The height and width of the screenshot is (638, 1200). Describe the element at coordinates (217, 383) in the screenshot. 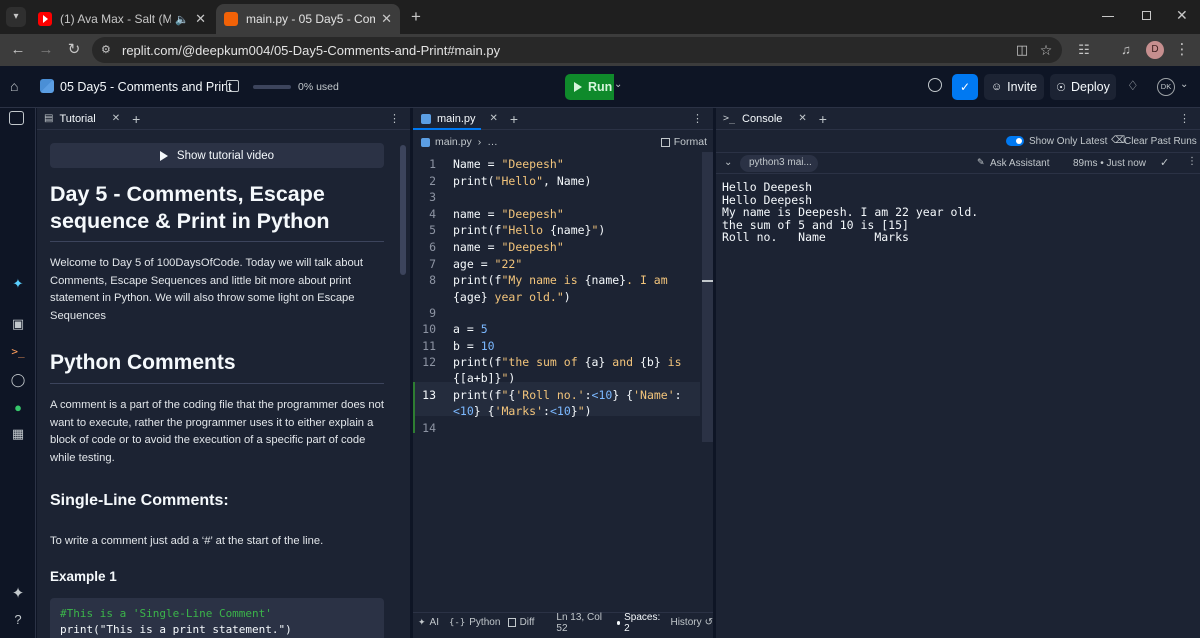

I see `tutorial-divider` at that location.